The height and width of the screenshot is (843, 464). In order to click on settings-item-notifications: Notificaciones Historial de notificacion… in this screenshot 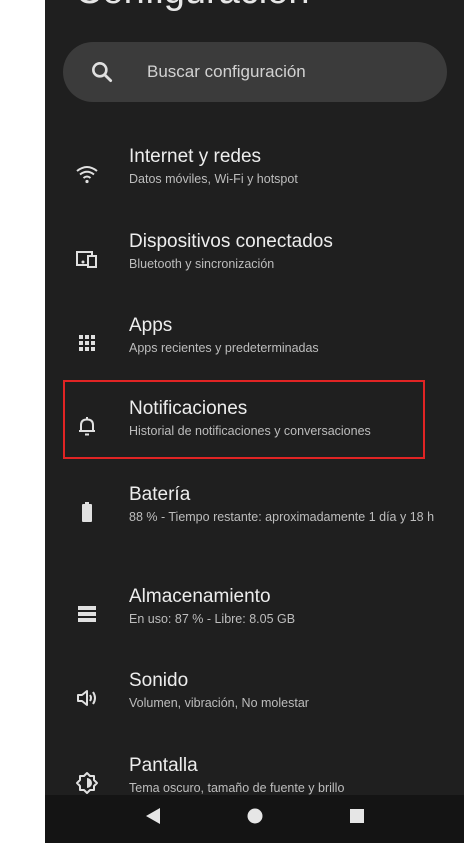, I will do `click(254, 428)`.